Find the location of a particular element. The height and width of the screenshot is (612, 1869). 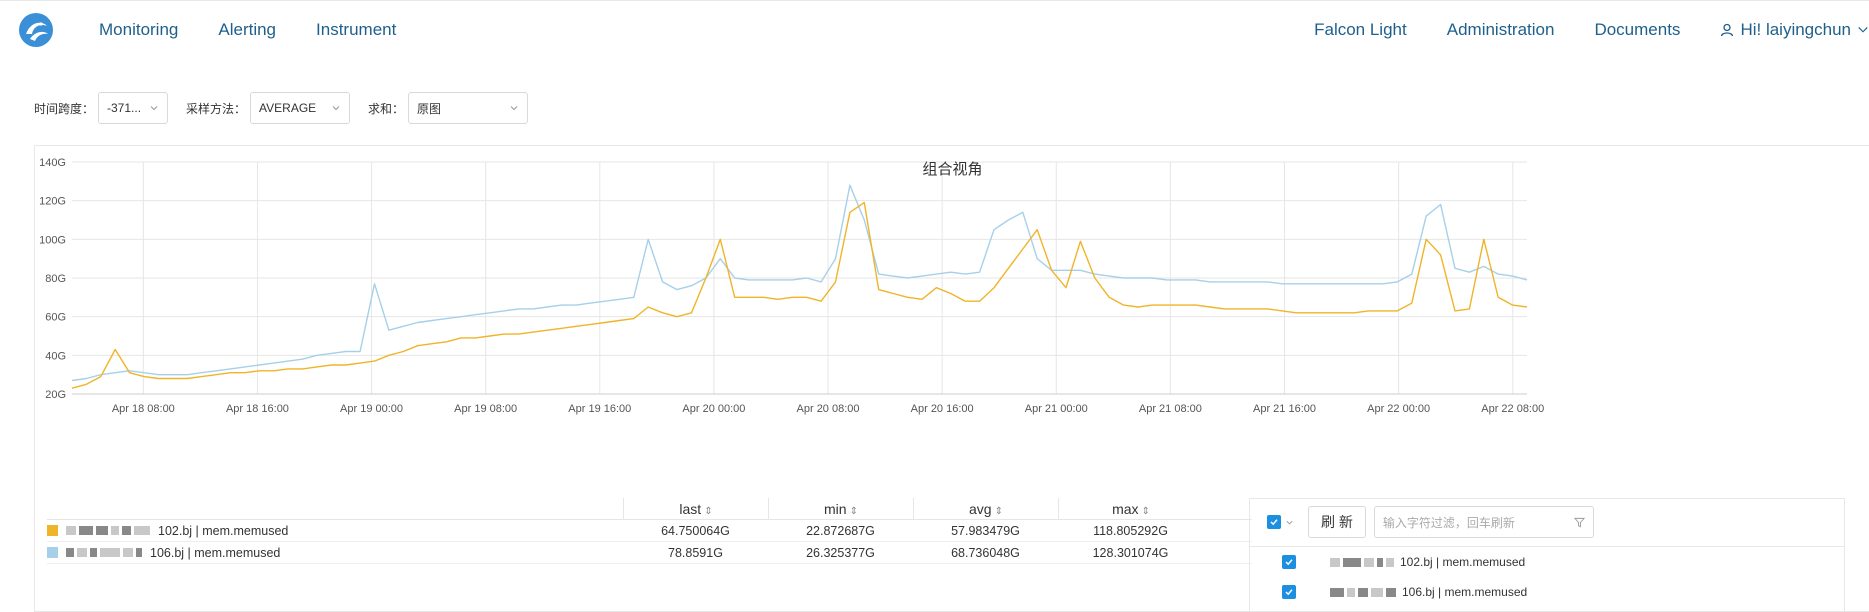

user-greeting: Hi! laiyingchun is located at coordinates (1795, 29).